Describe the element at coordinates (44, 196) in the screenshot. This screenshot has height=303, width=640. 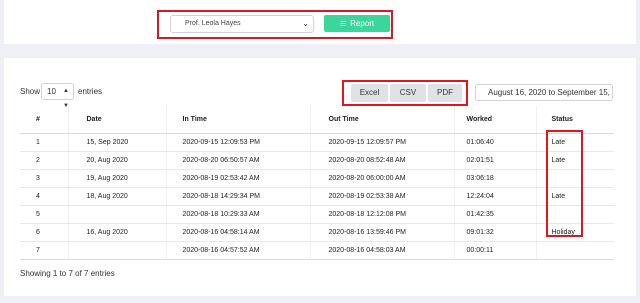
I see `cell-number: 4` at that location.